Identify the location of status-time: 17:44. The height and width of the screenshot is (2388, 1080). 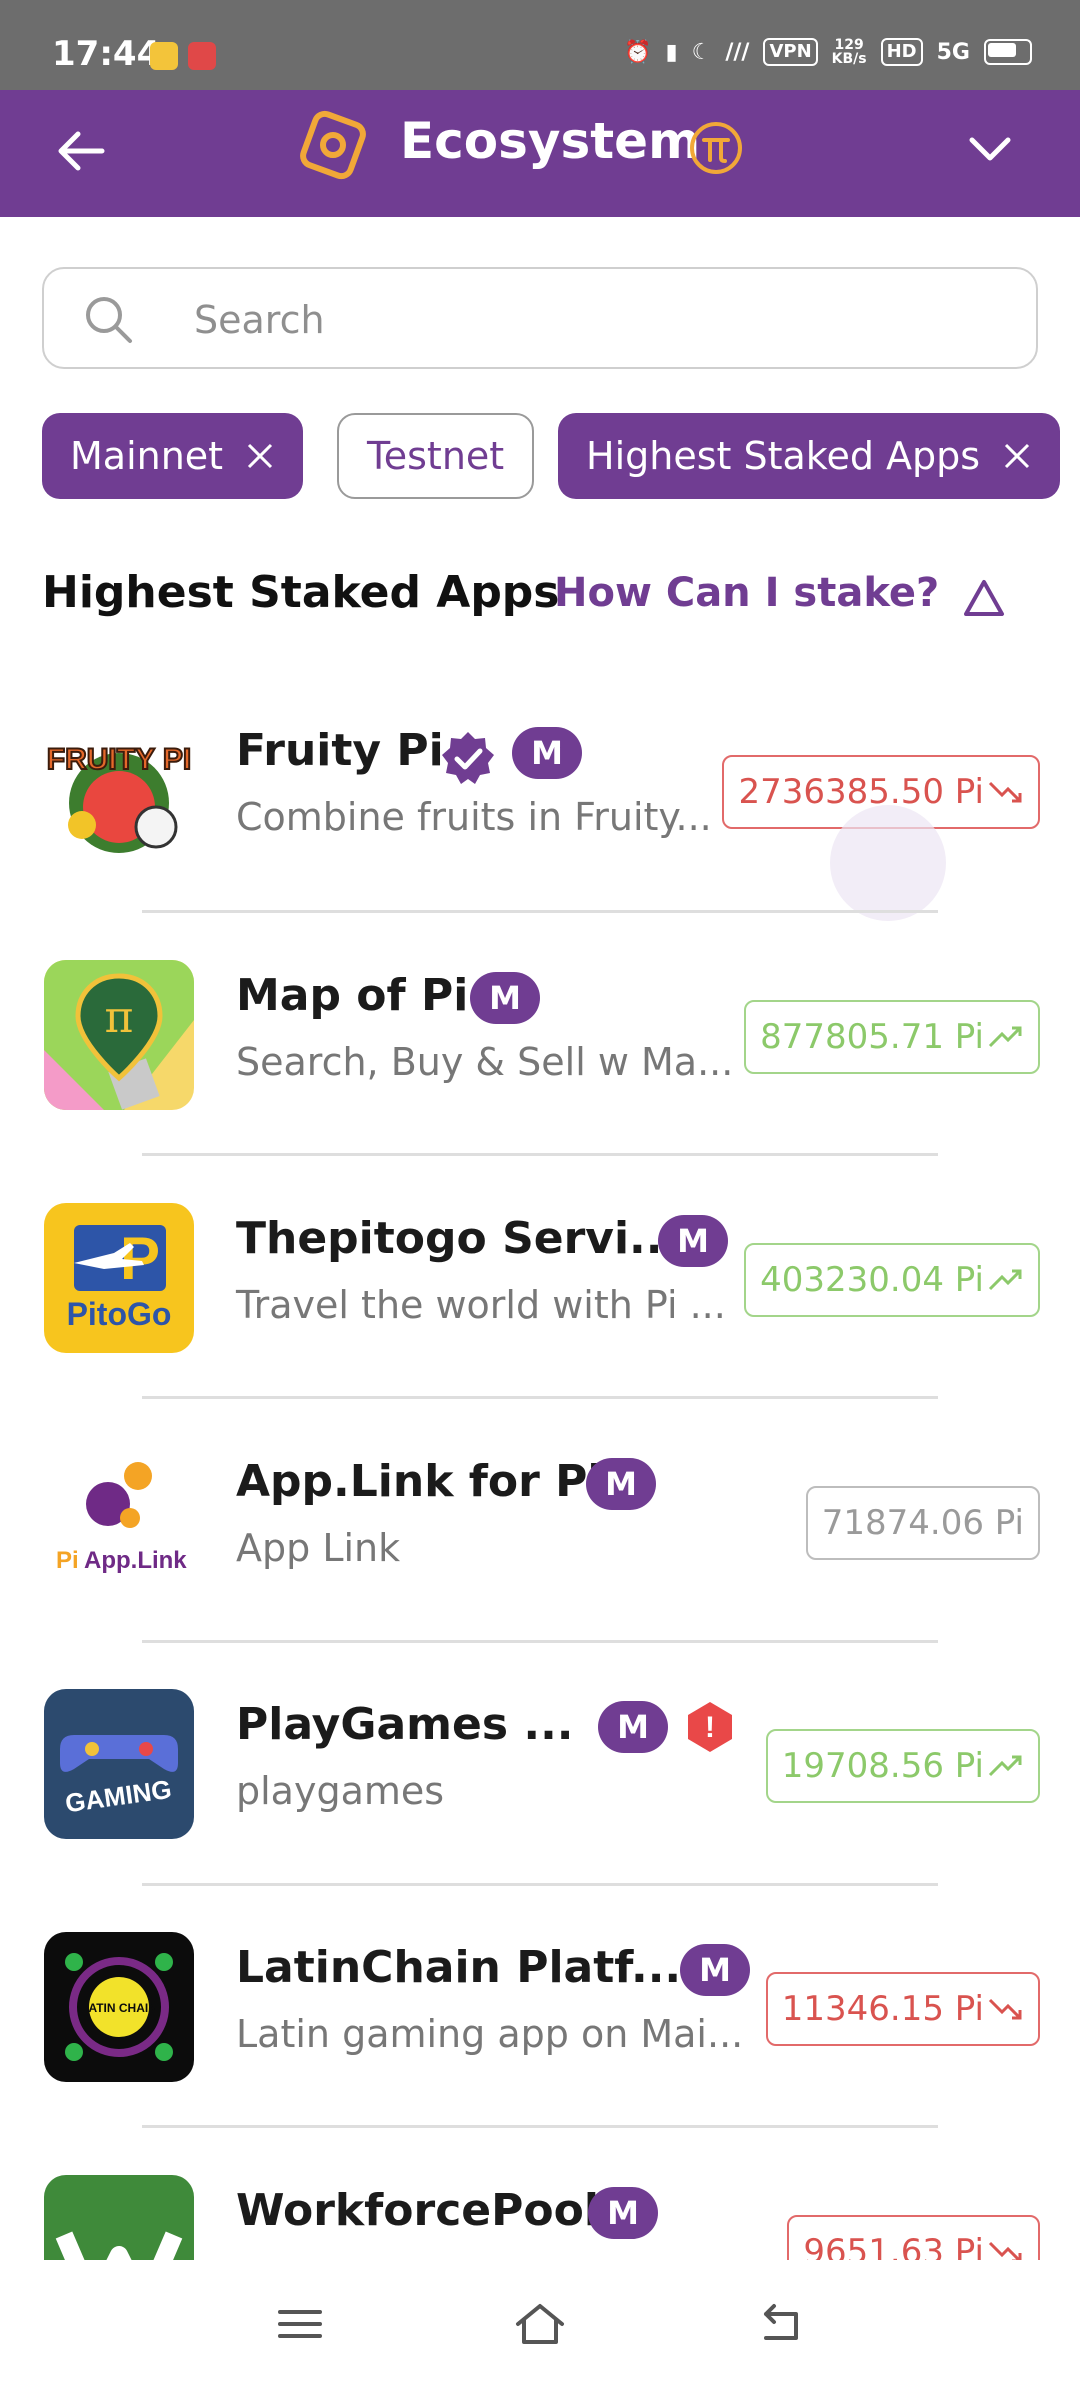
(106, 54).